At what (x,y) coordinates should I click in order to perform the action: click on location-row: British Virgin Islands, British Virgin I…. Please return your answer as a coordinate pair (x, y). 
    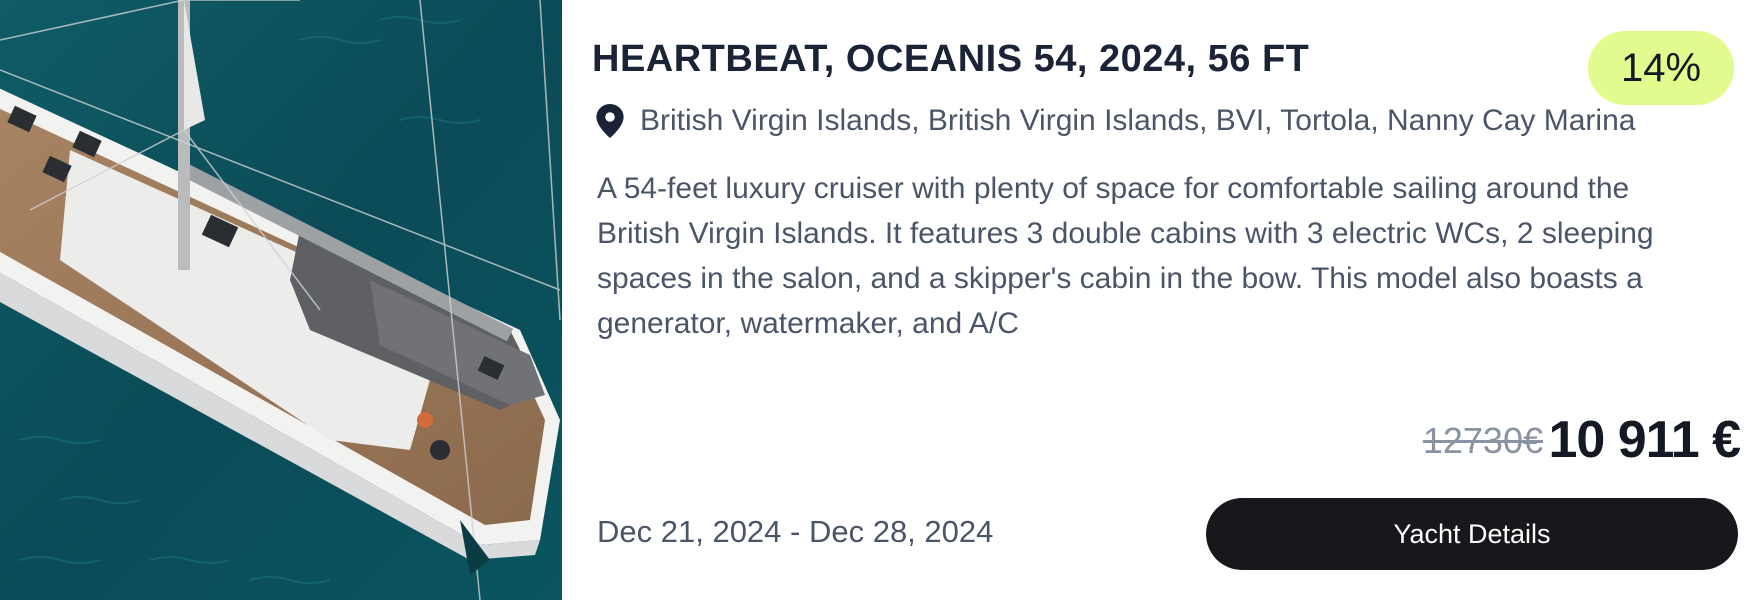
    Looking at the image, I should click on (1115, 121).